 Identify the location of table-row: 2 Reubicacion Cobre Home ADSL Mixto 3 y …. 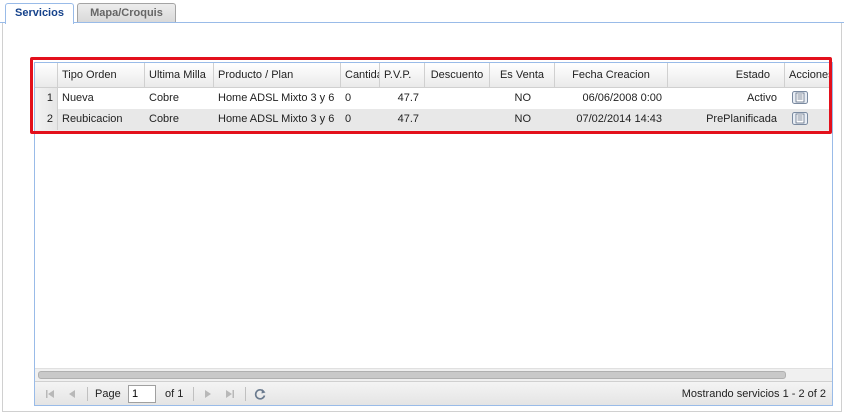
(433, 120).